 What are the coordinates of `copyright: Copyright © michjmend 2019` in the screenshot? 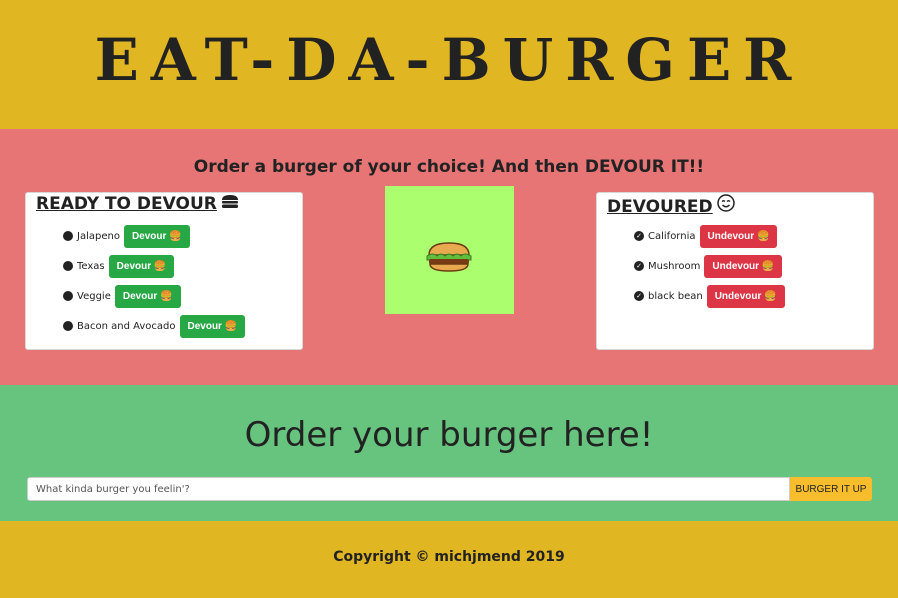 It's located at (449, 557).